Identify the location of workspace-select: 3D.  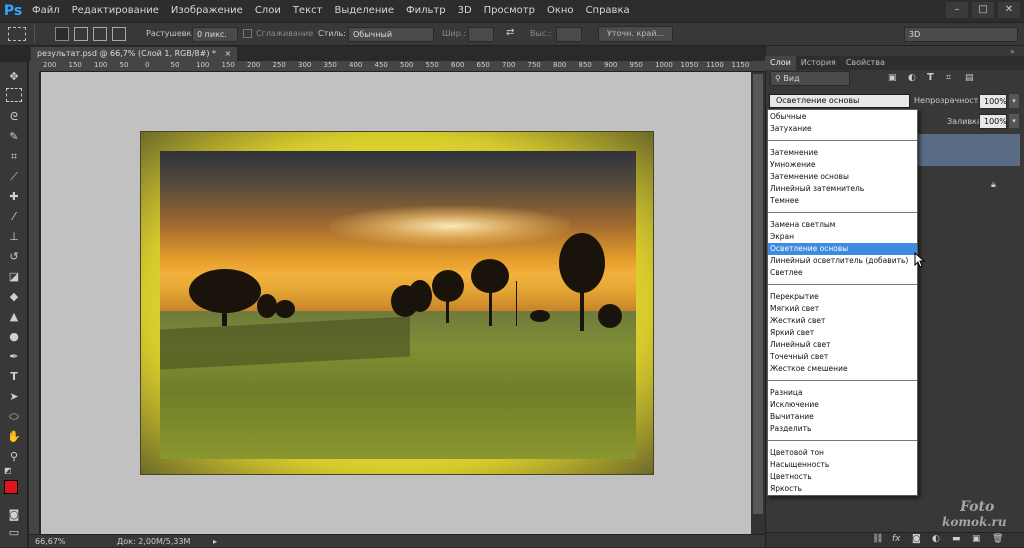
(961, 34).